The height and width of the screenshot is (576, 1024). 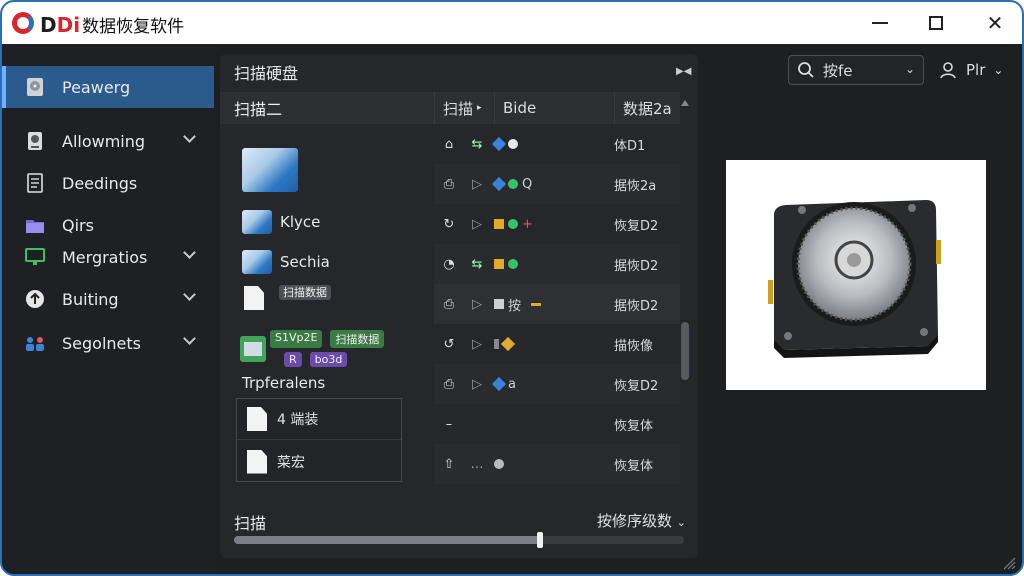 What do you see at coordinates (319, 461) in the screenshot?
I see `sub-row: 菜宏` at bounding box center [319, 461].